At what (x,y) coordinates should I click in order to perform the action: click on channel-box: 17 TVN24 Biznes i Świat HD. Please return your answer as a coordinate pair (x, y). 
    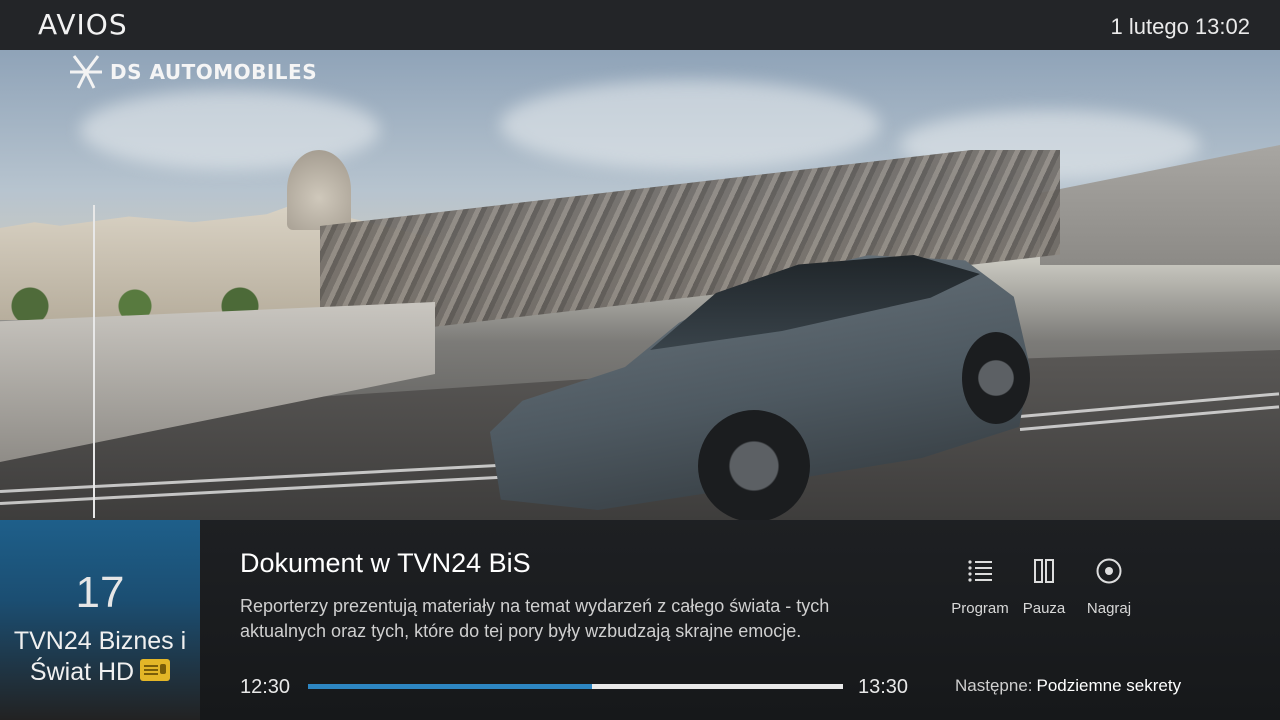
    Looking at the image, I should click on (100, 620).